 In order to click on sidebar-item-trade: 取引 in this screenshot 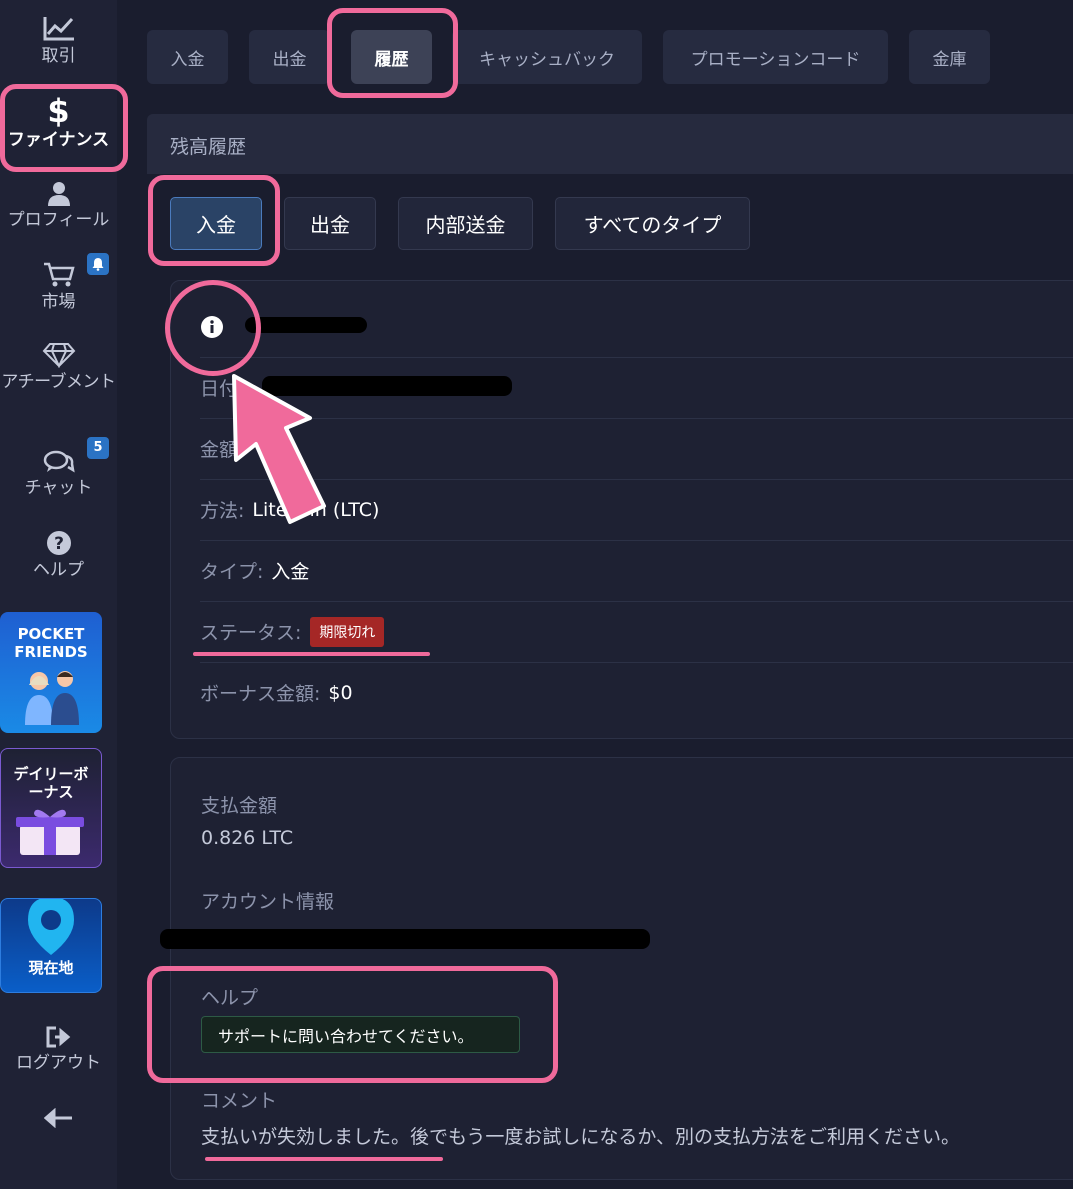, I will do `click(58, 40)`.